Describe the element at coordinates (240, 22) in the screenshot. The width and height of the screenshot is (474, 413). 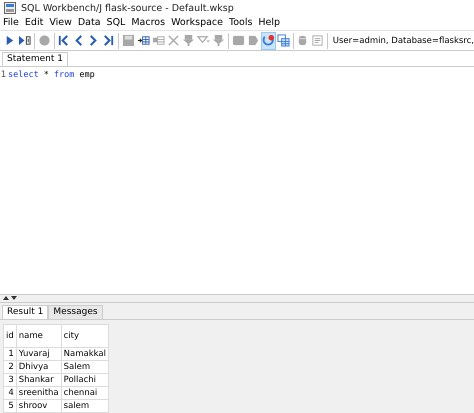
I see `menu-item: Tools` at that location.